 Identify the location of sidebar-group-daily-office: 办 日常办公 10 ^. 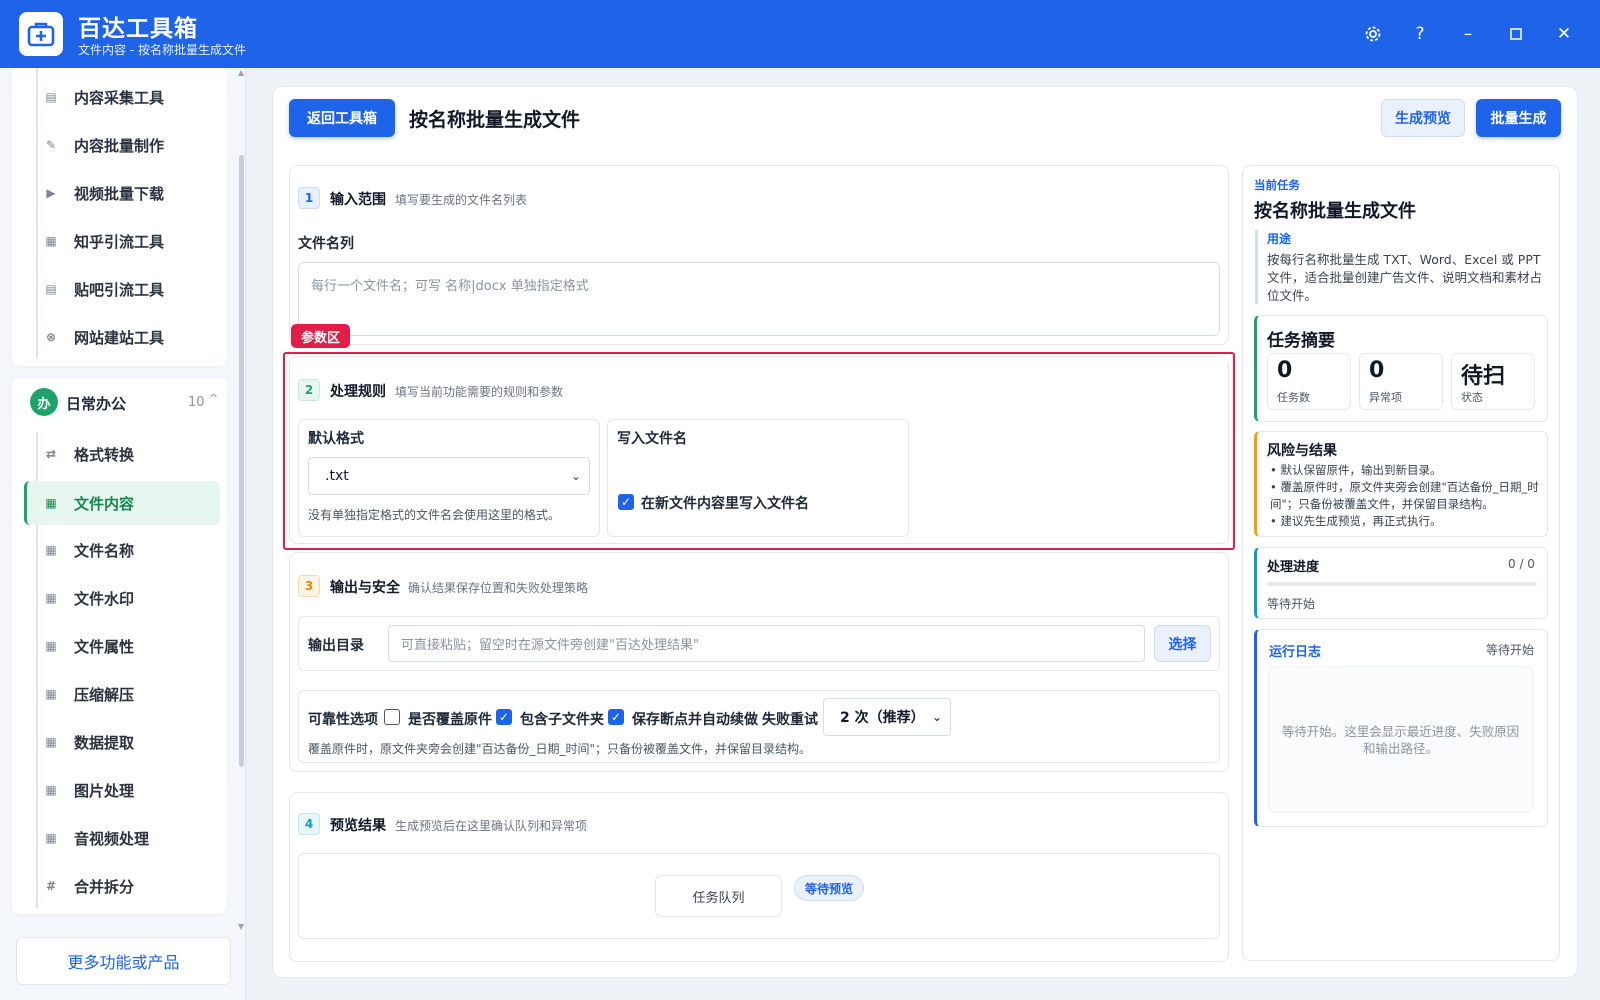
(119, 401).